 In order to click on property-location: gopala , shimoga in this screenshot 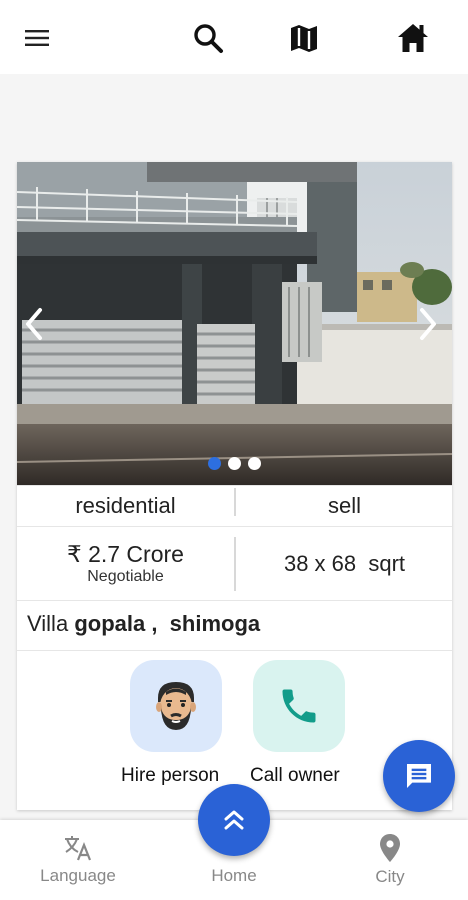, I will do `click(167, 623)`.